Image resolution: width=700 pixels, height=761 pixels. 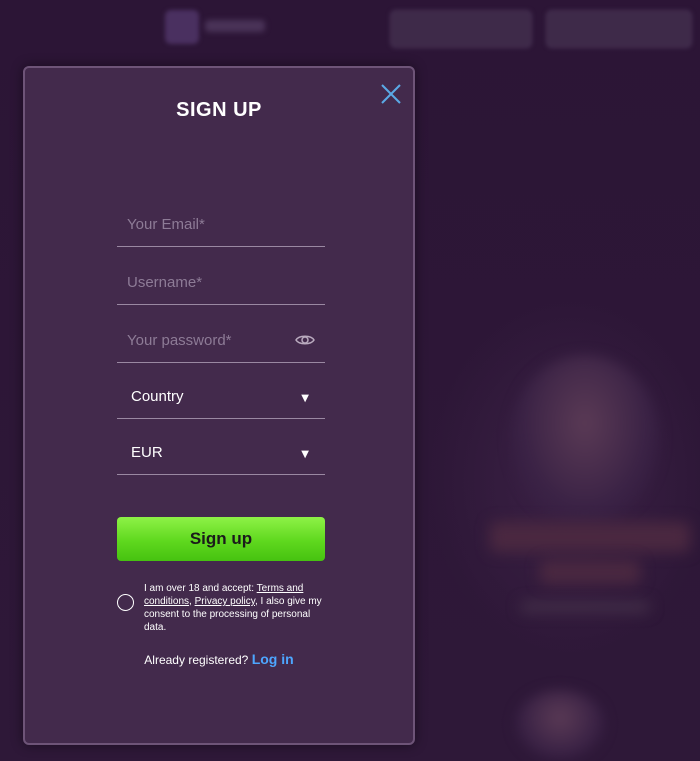 I want to click on login-prompt-line: Already registered? Log in, so click(x=219, y=659).